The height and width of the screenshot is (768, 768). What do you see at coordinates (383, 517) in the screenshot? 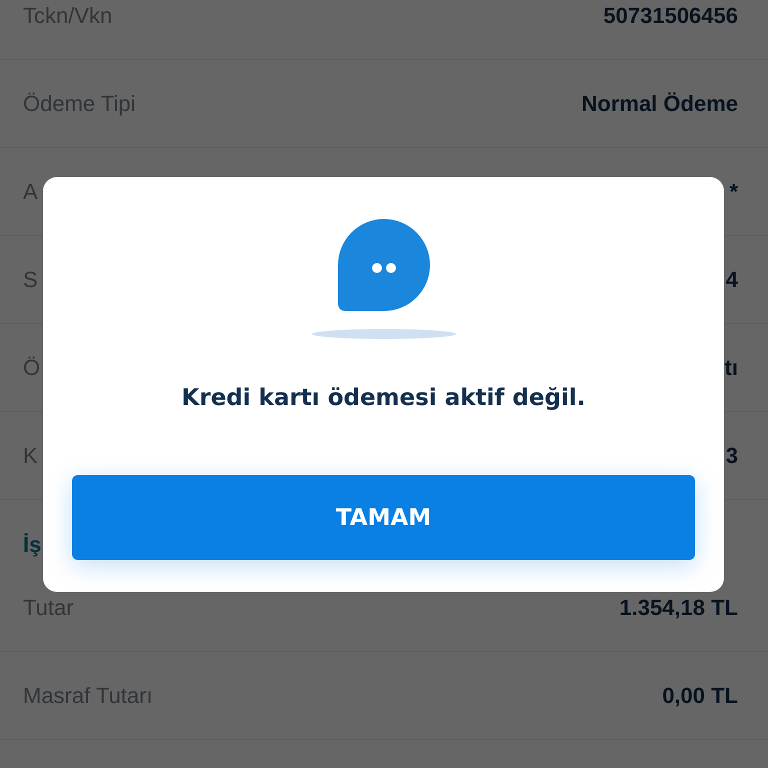
I see `ok-button: TAMAM` at bounding box center [383, 517].